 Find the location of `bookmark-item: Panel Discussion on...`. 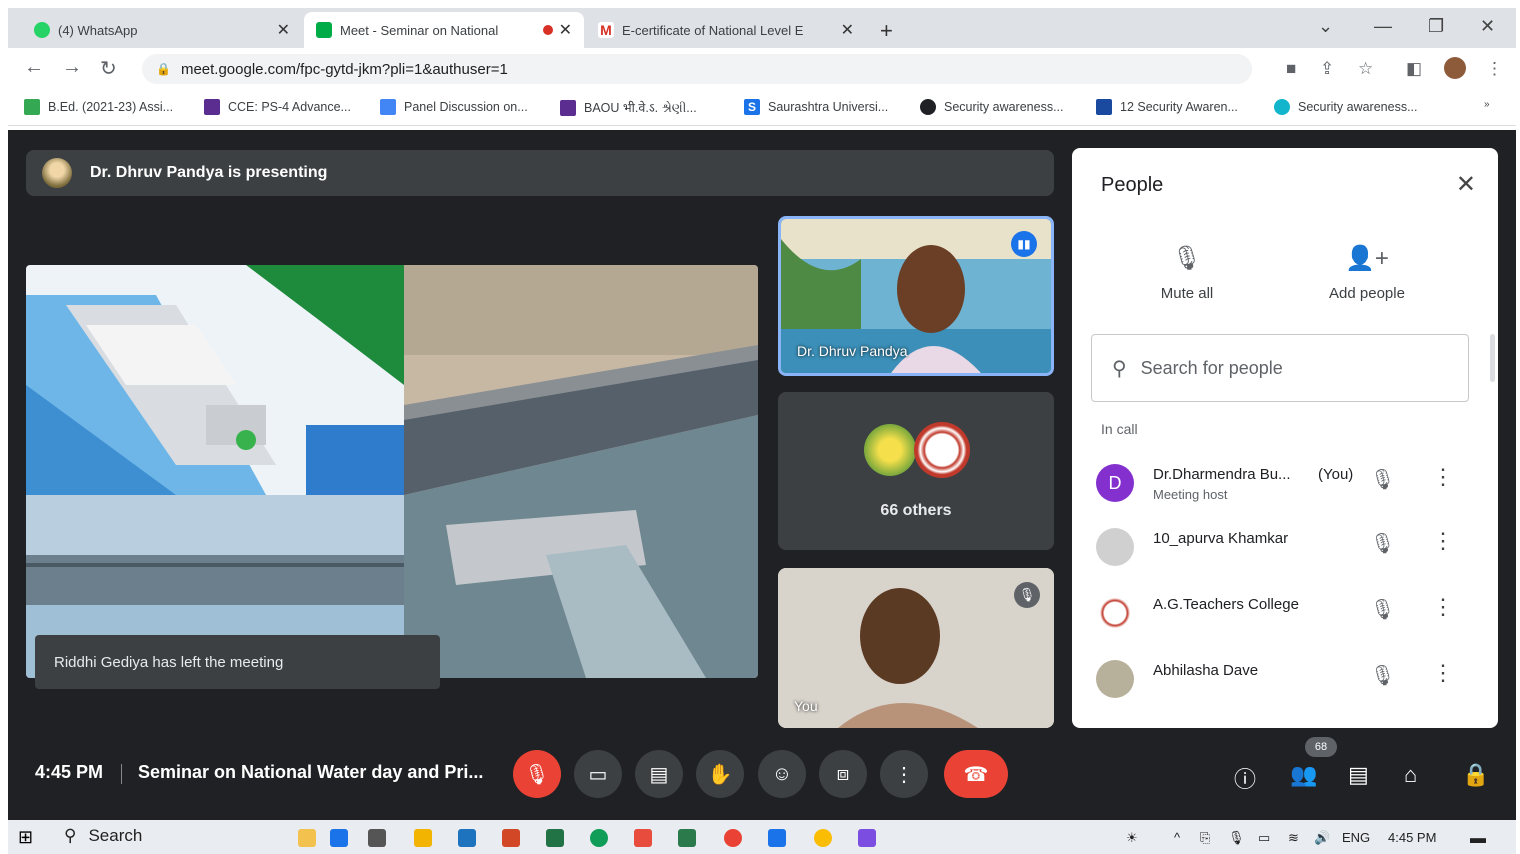

bookmark-item: Panel Discussion on... is located at coordinates (454, 107).